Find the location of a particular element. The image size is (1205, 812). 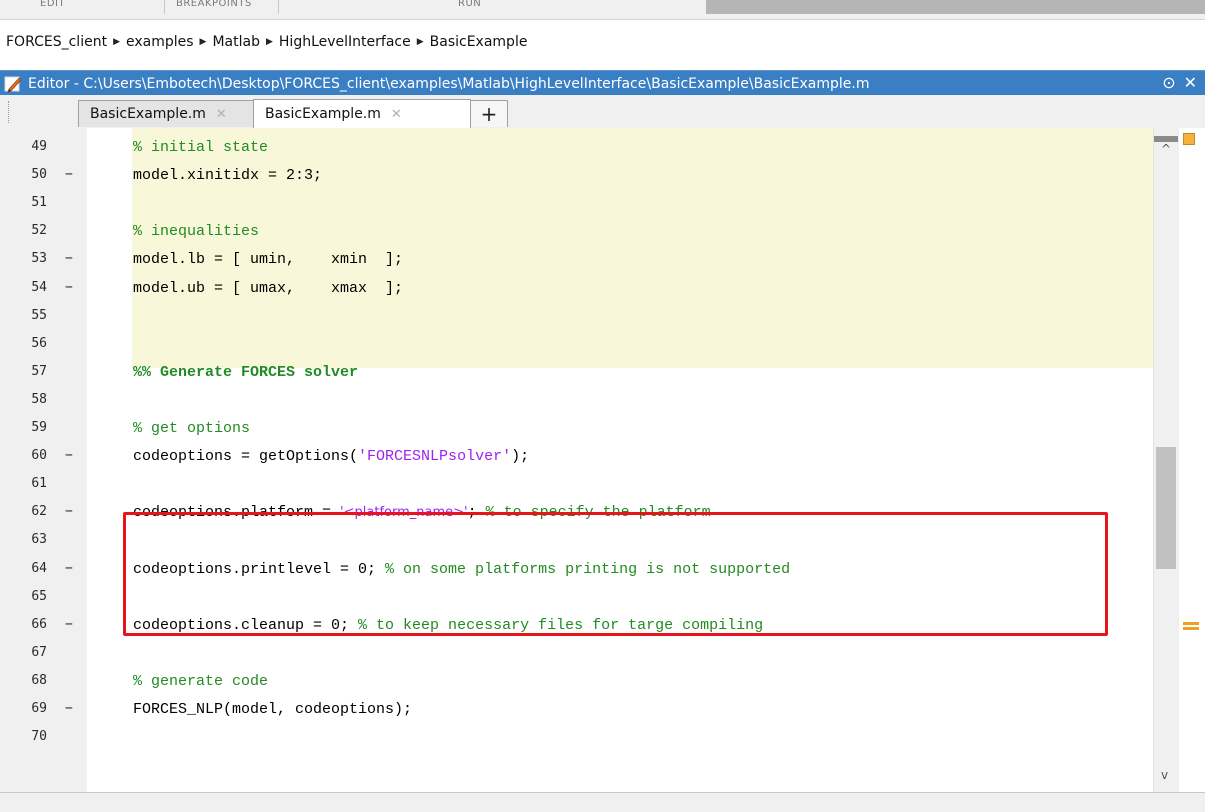

code-line: 51 is located at coordinates (575, 205).